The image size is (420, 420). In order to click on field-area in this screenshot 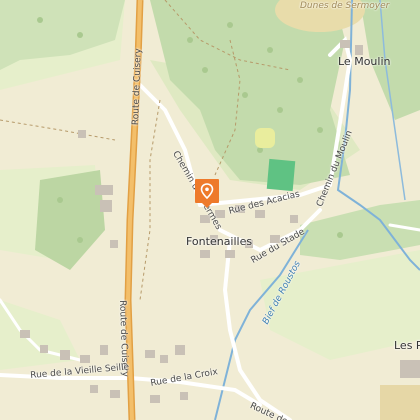, I will do `click(400, 402)`.